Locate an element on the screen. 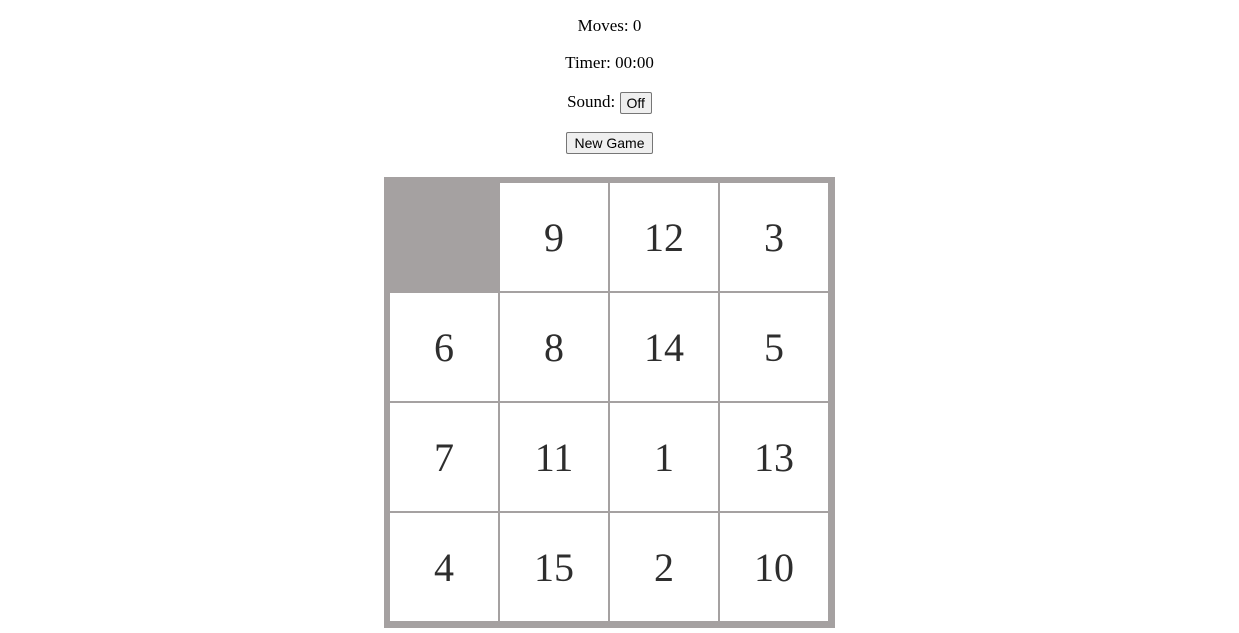 This screenshot has width=1239, height=633. puzzle-tile-8: 8 is located at coordinates (554, 347).